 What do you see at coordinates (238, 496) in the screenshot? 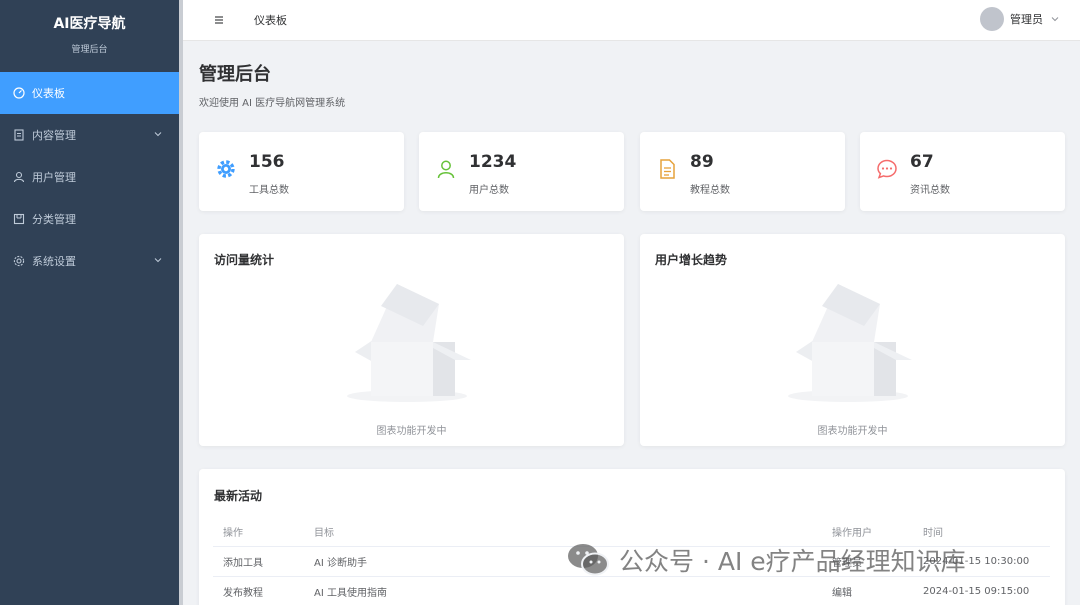
I see `card-title: 最新活动` at bounding box center [238, 496].